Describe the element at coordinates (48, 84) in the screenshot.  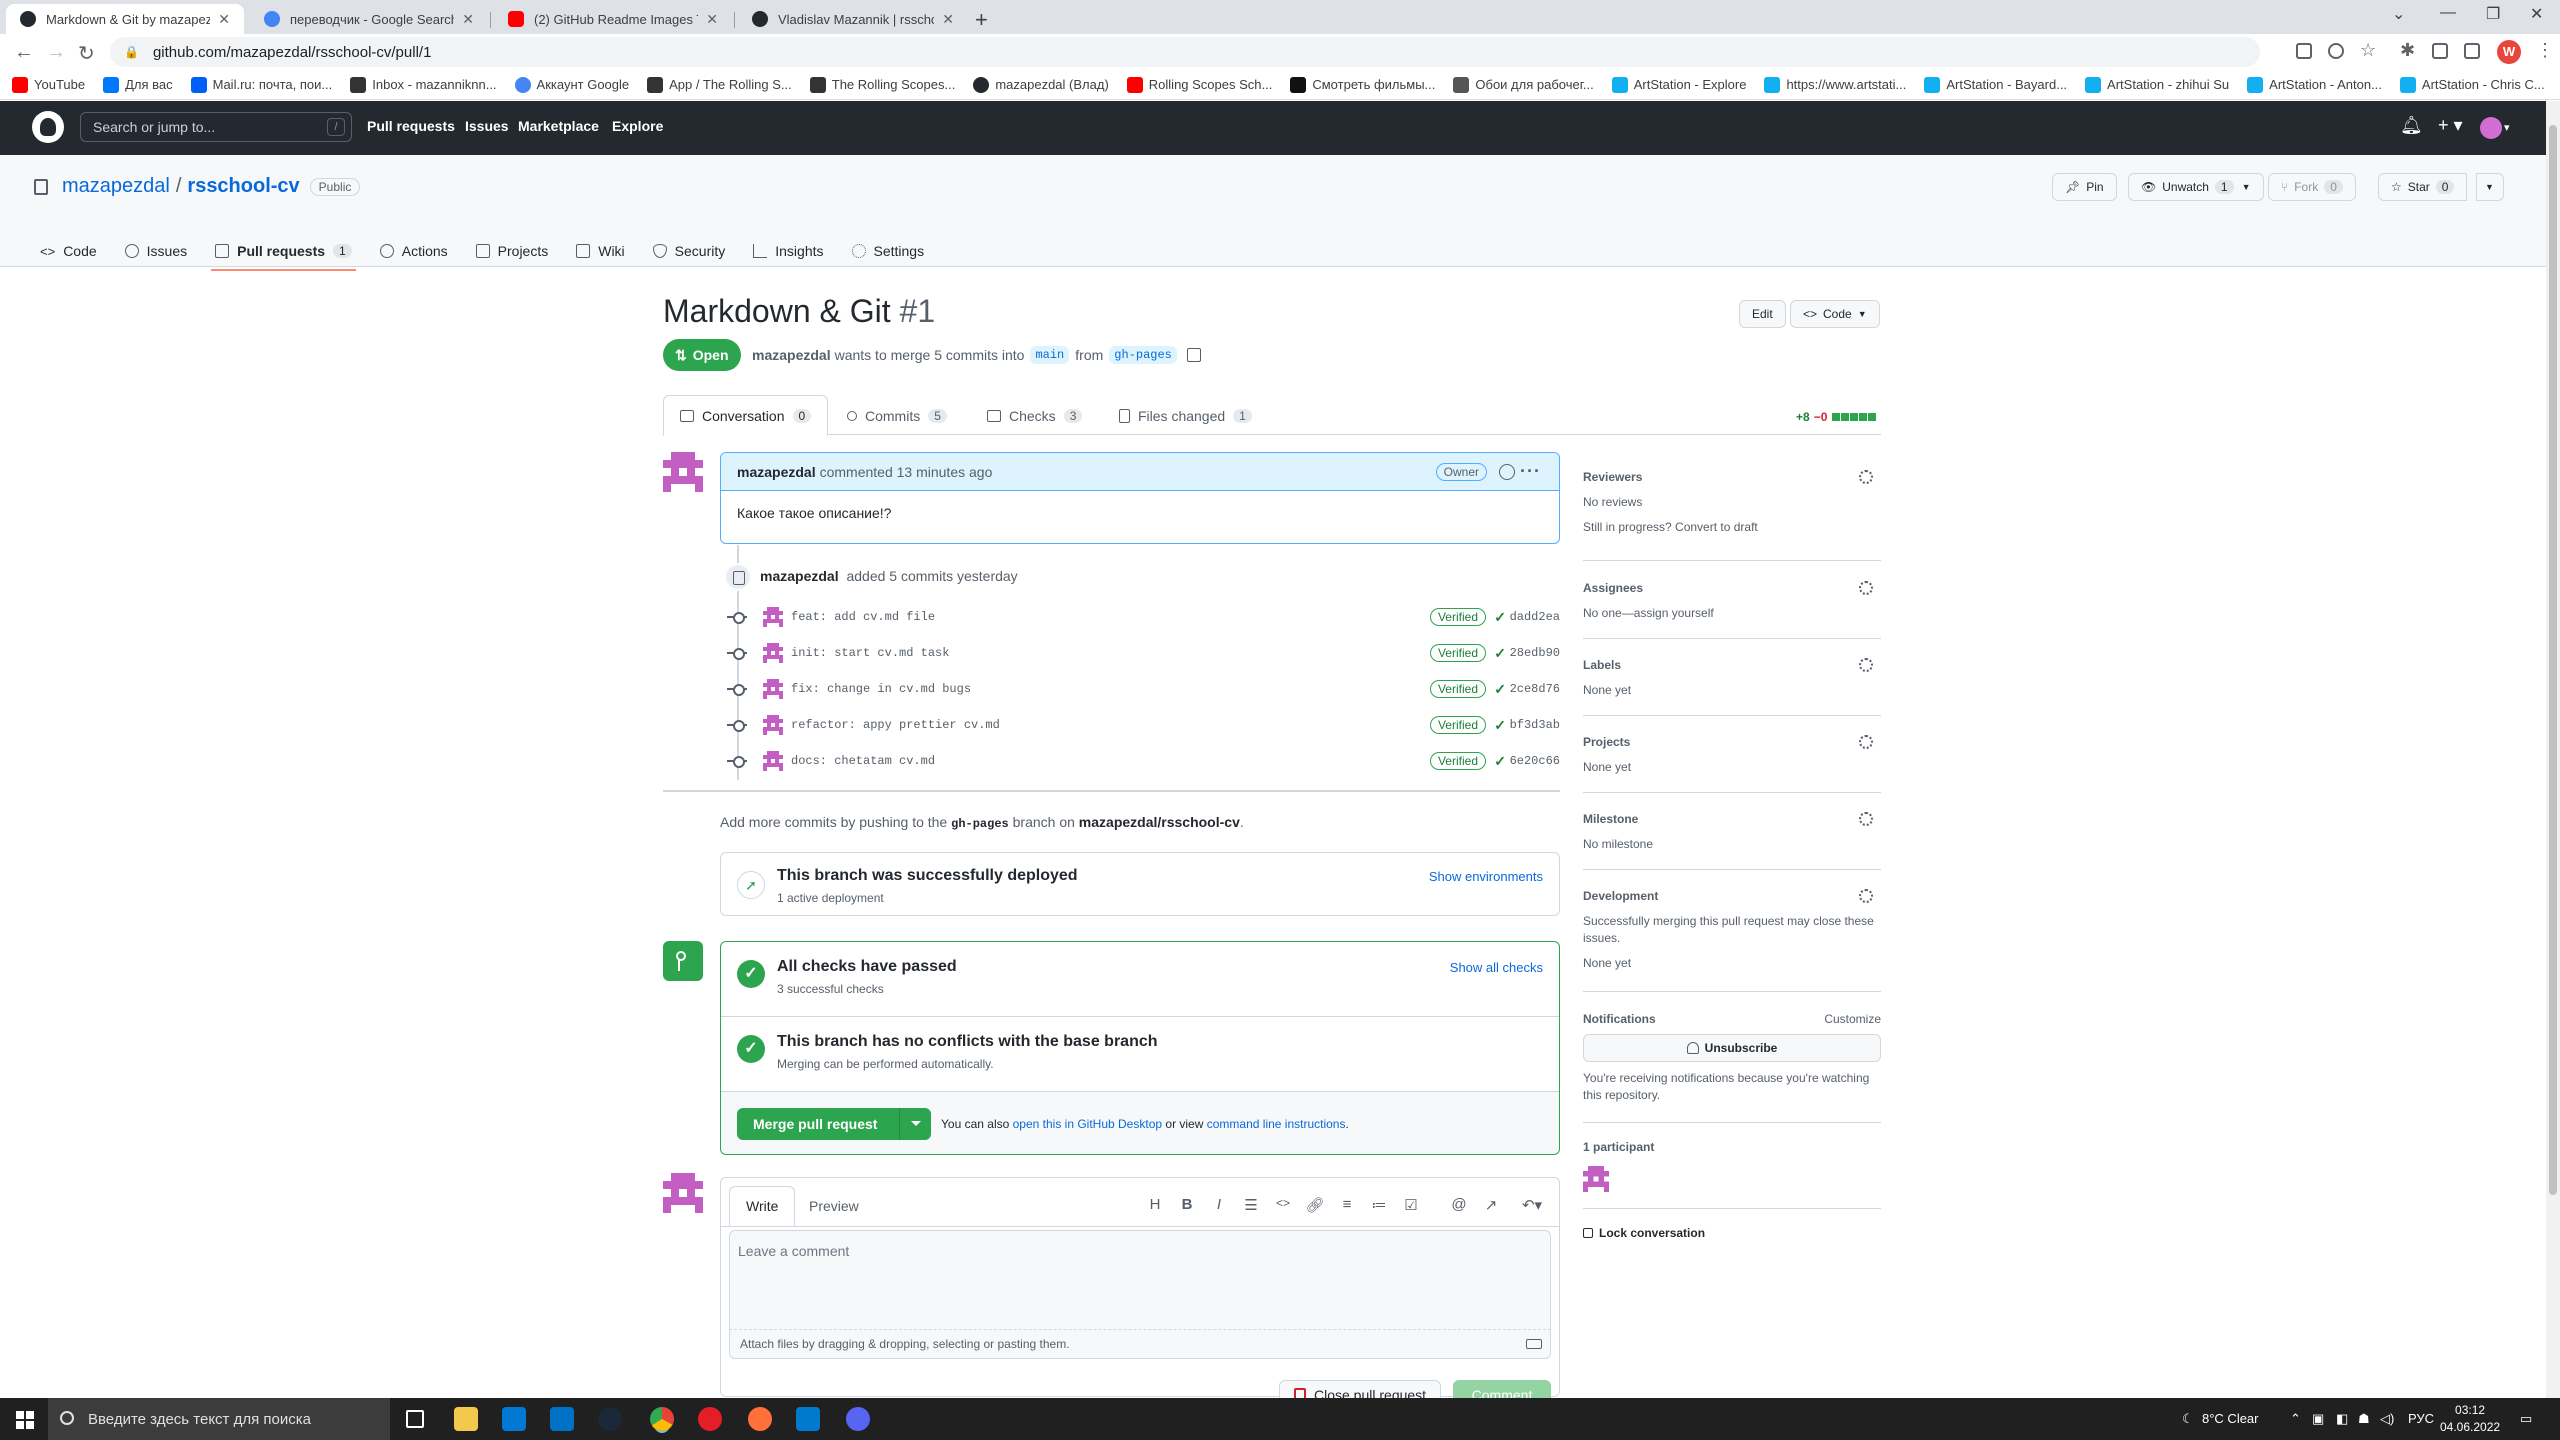
I see `bookmark-item: YouTube` at that location.